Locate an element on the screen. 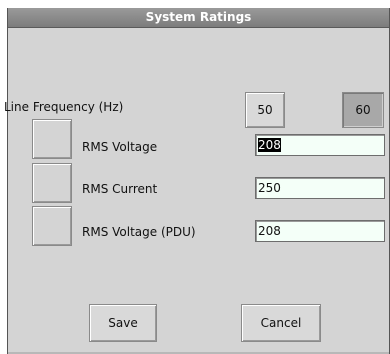  rms-current-toggle is located at coordinates (52, 183).